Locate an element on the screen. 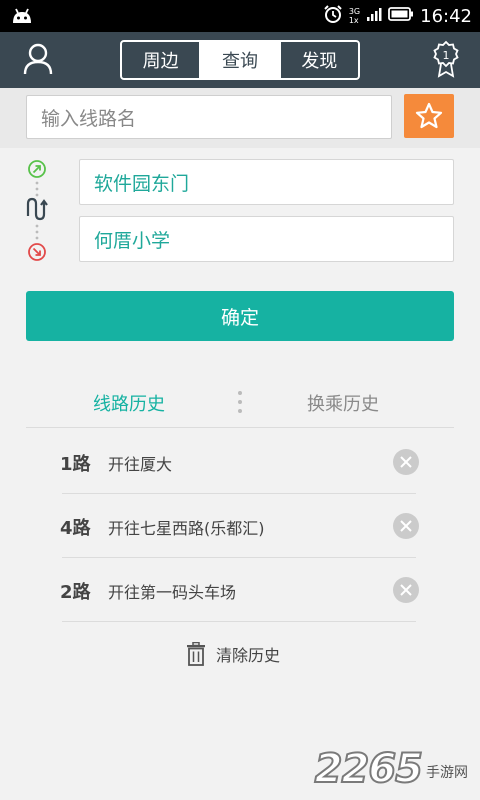 The width and height of the screenshot is (480, 800). status-bar: 3G 1x 16:42 is located at coordinates (240, 16).